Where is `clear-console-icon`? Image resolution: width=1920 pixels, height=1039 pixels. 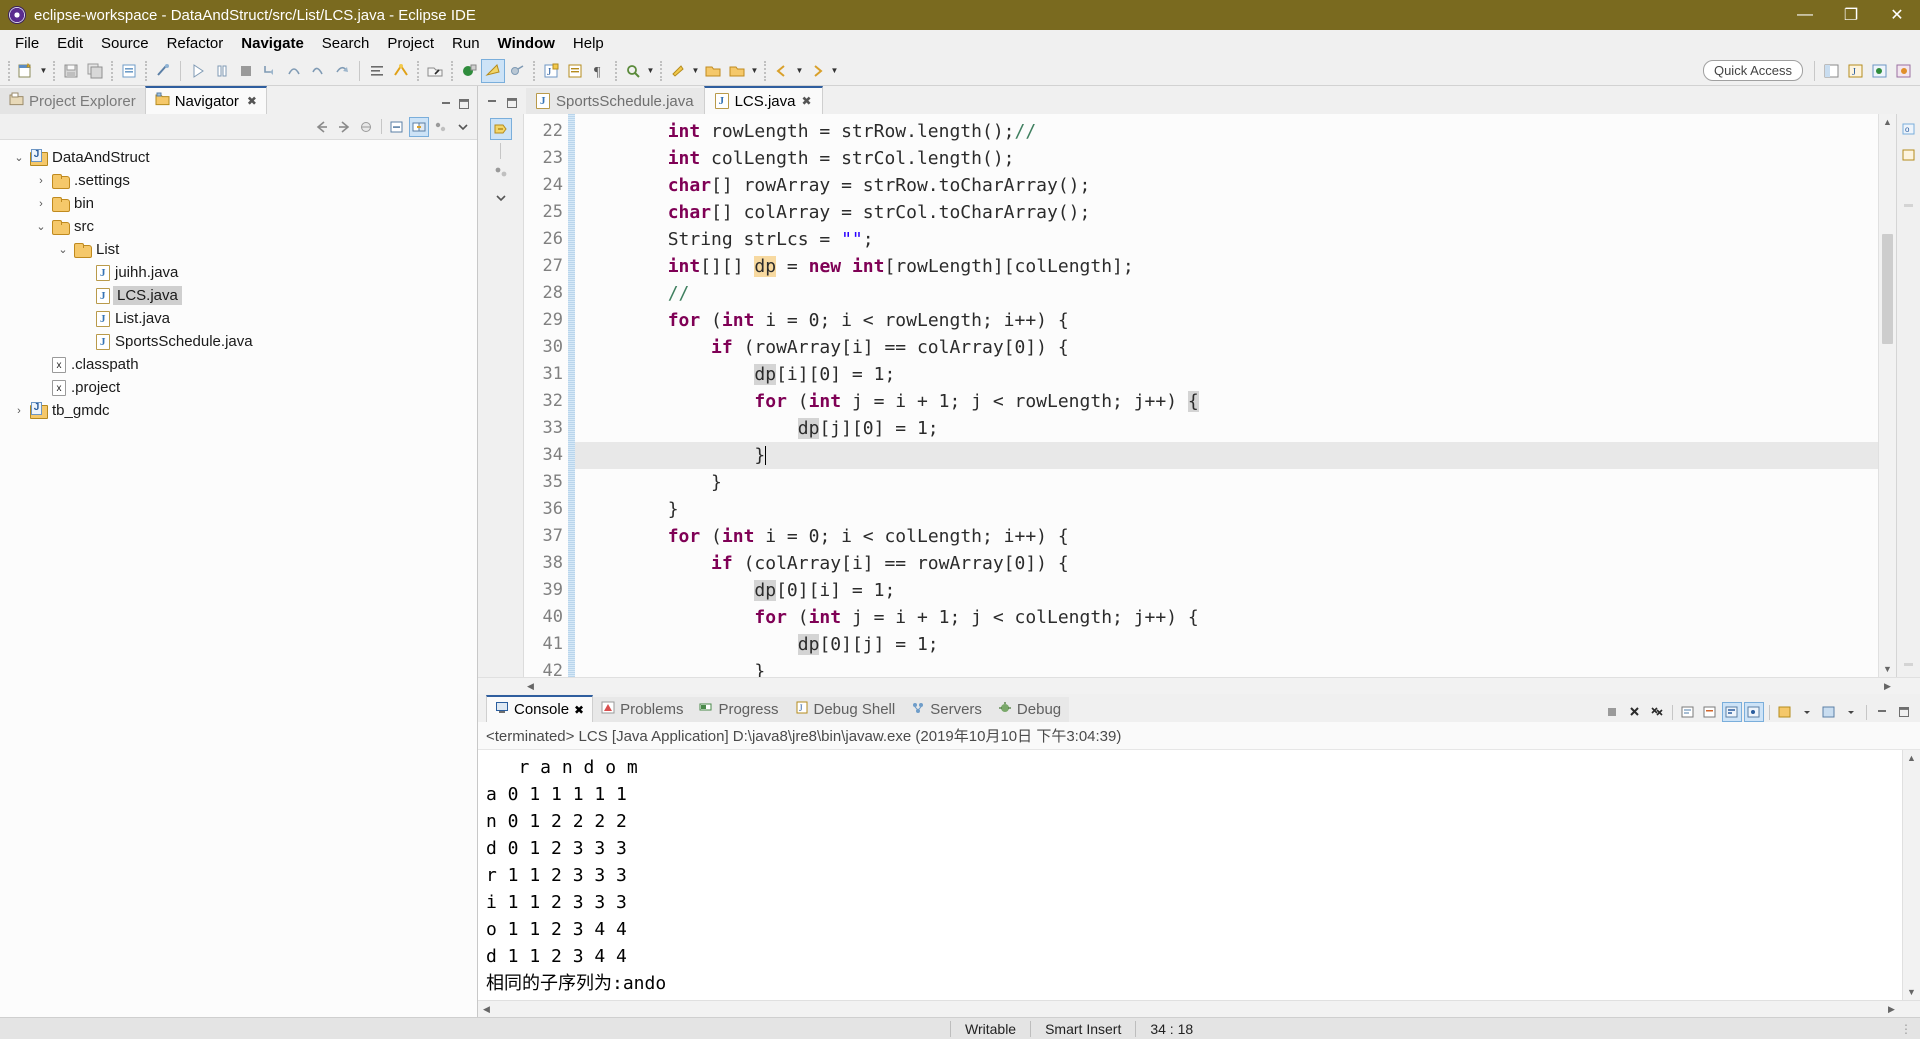
clear-console-icon is located at coordinates (1688, 712).